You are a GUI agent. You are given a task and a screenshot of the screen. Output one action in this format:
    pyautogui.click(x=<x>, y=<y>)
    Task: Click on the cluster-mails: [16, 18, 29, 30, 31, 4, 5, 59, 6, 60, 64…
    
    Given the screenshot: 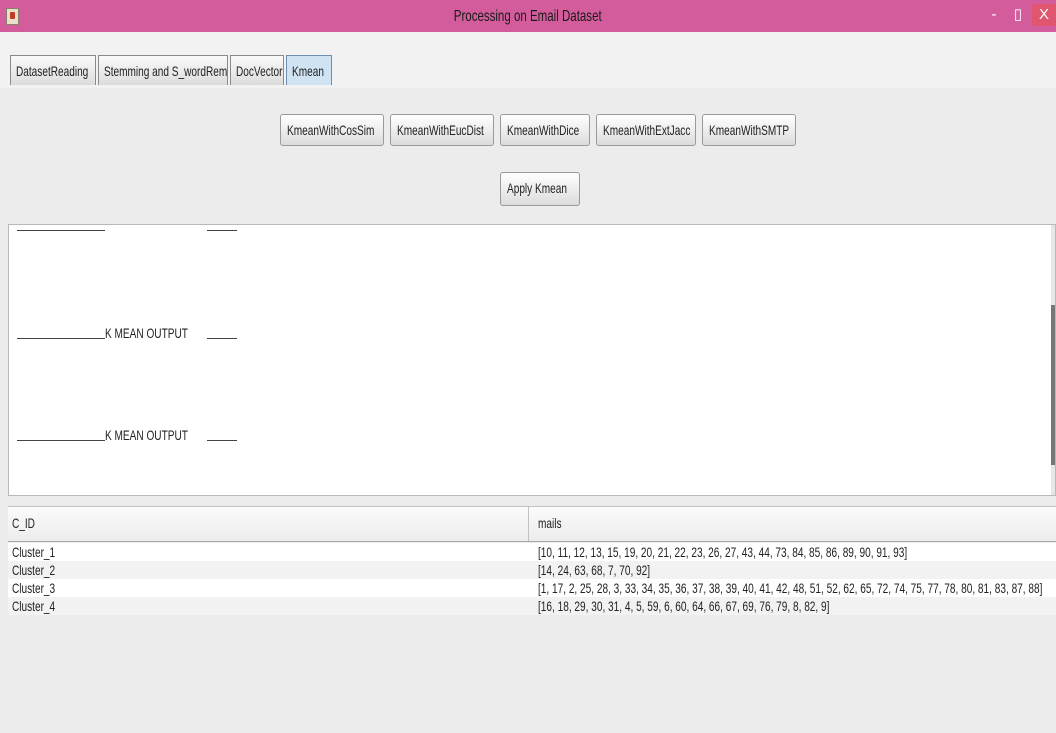 What is the action you would take?
    pyautogui.click(x=684, y=606)
    